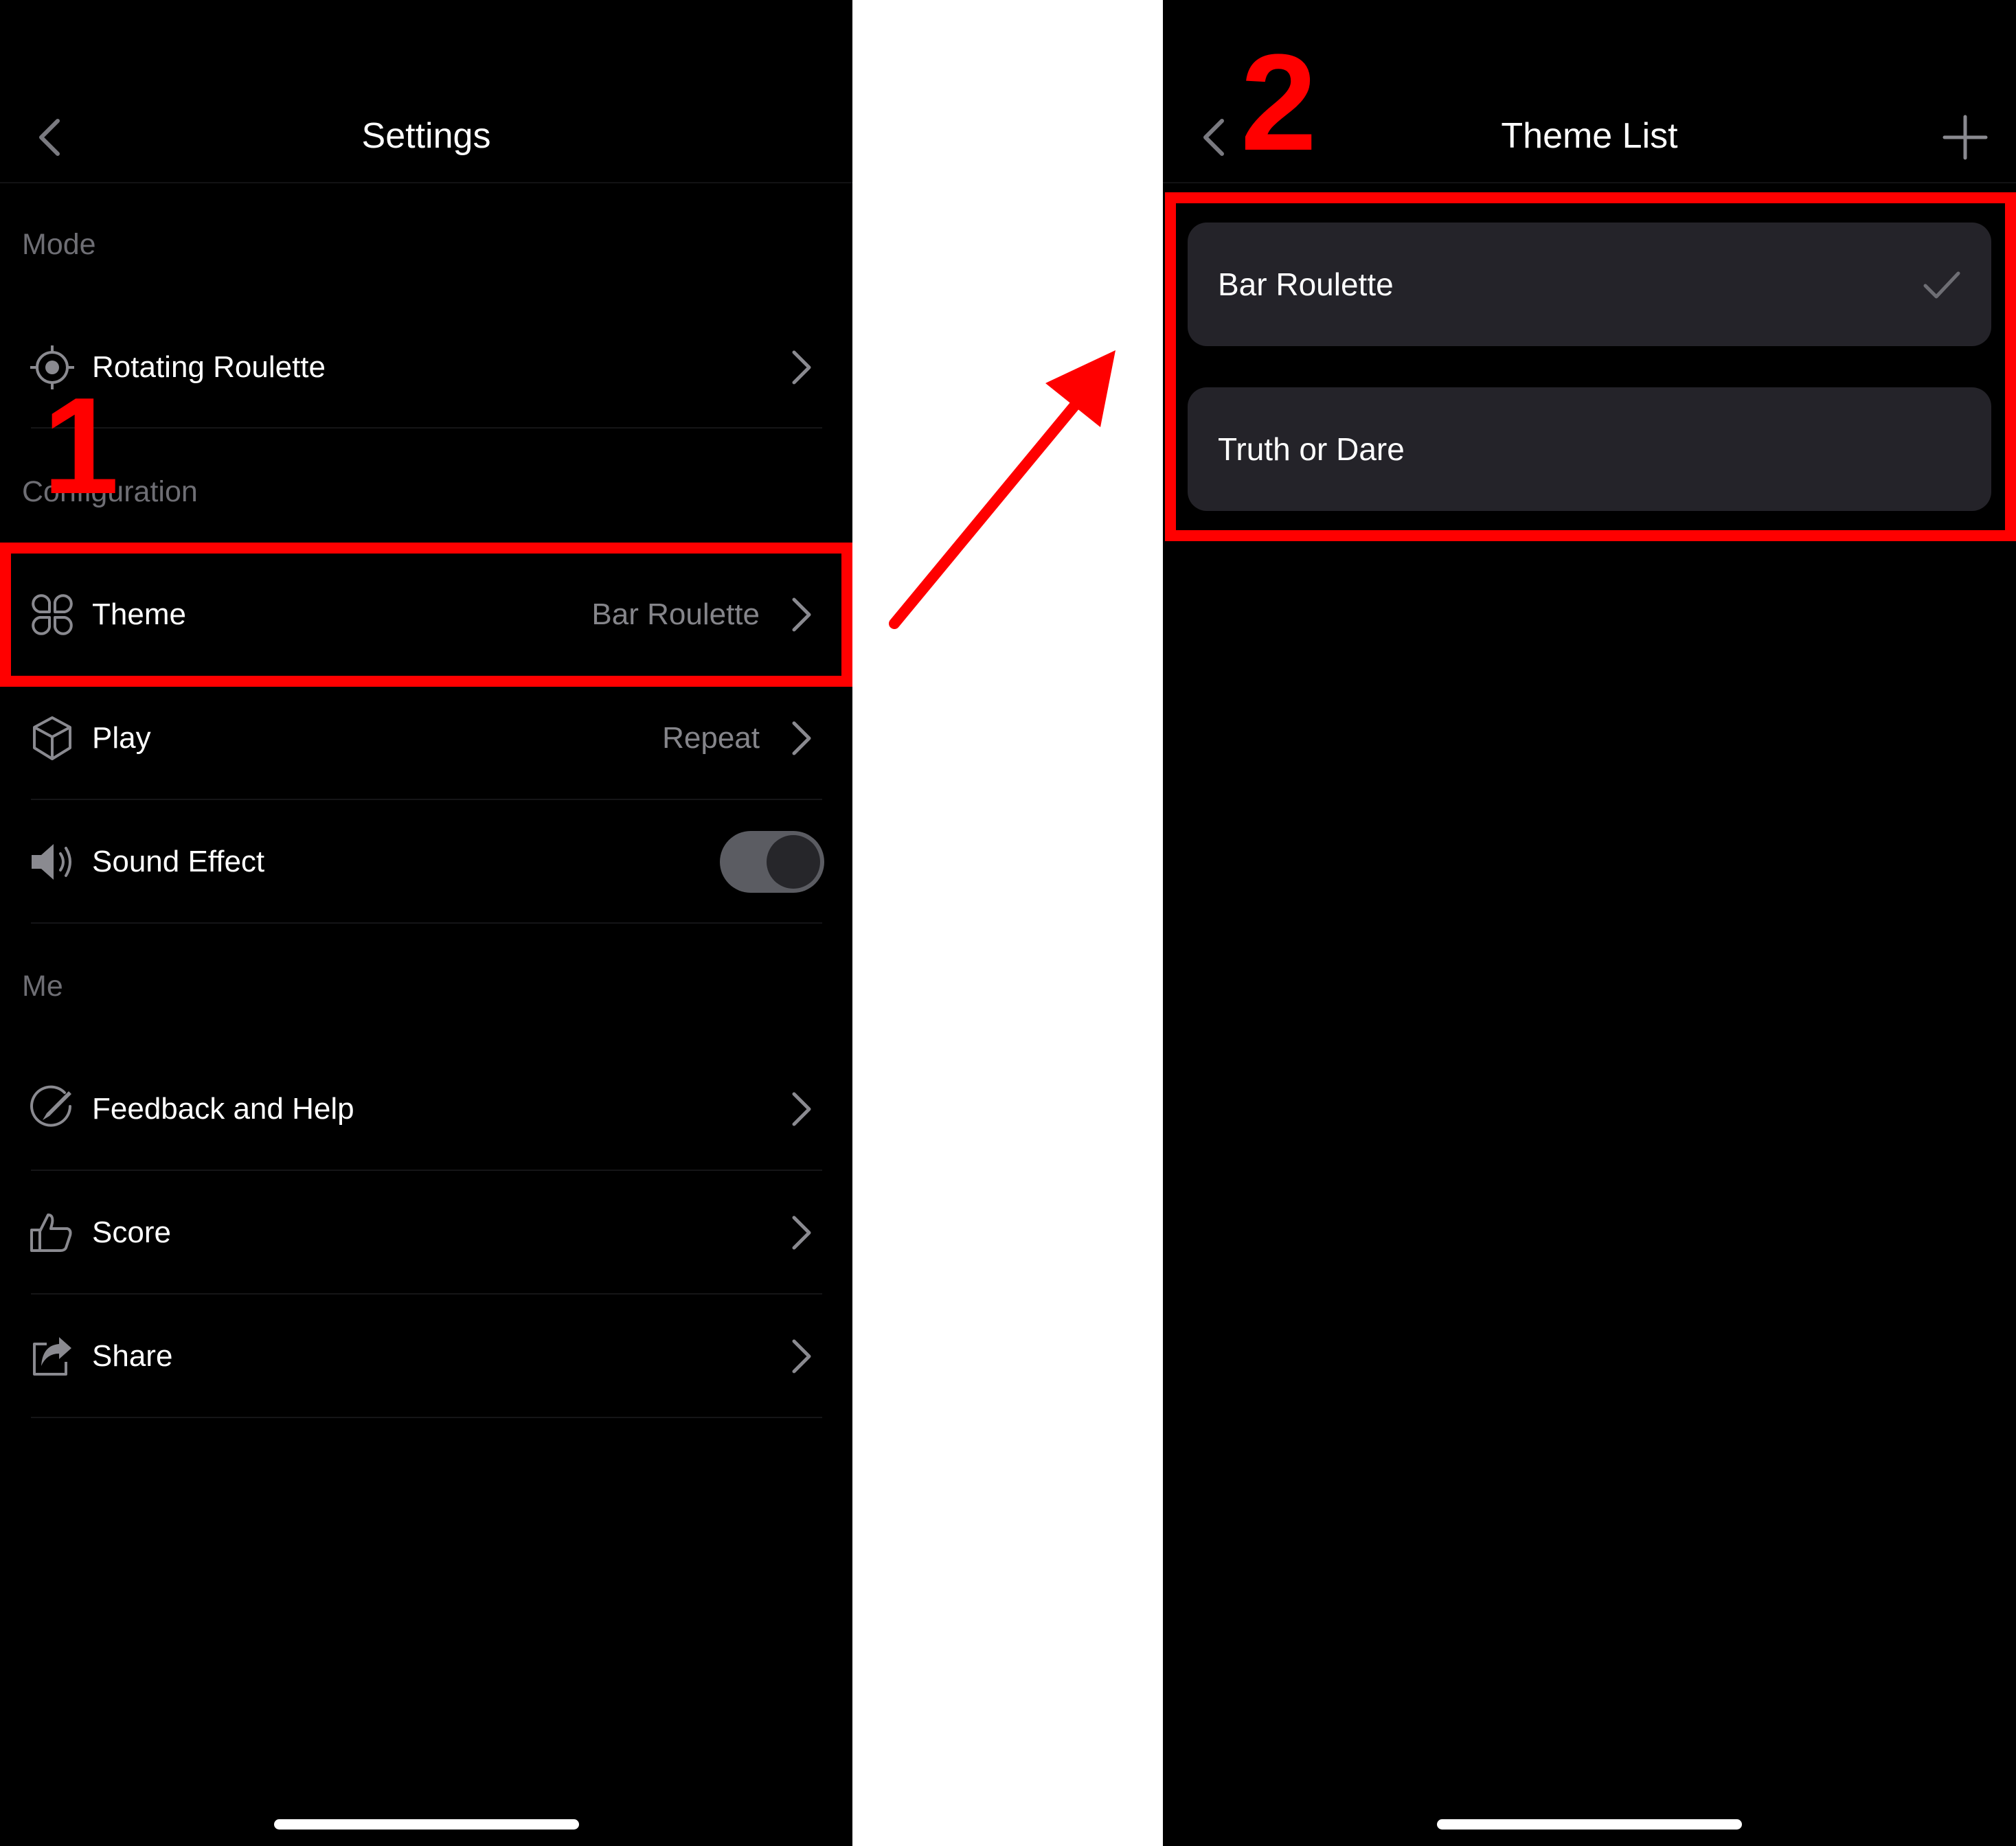  Describe the element at coordinates (179, 861) in the screenshot. I see `row-label: Sound Effect` at that location.